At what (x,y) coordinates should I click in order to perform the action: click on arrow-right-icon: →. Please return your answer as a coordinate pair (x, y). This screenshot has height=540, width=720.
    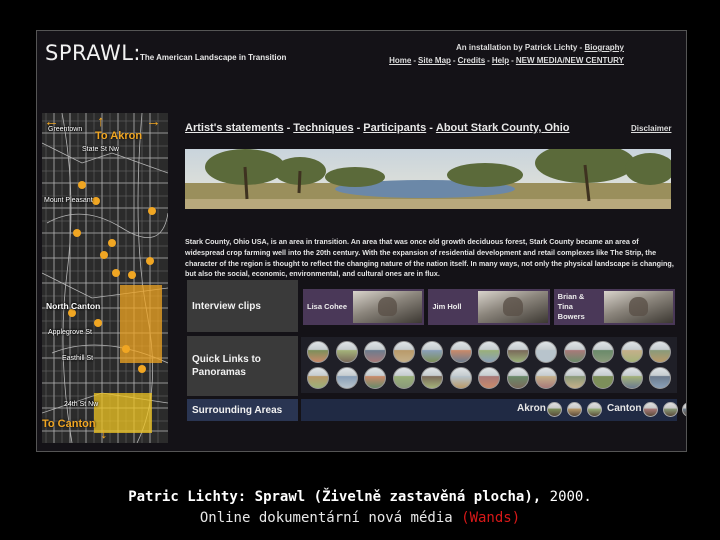
    Looking at the image, I should click on (153, 121).